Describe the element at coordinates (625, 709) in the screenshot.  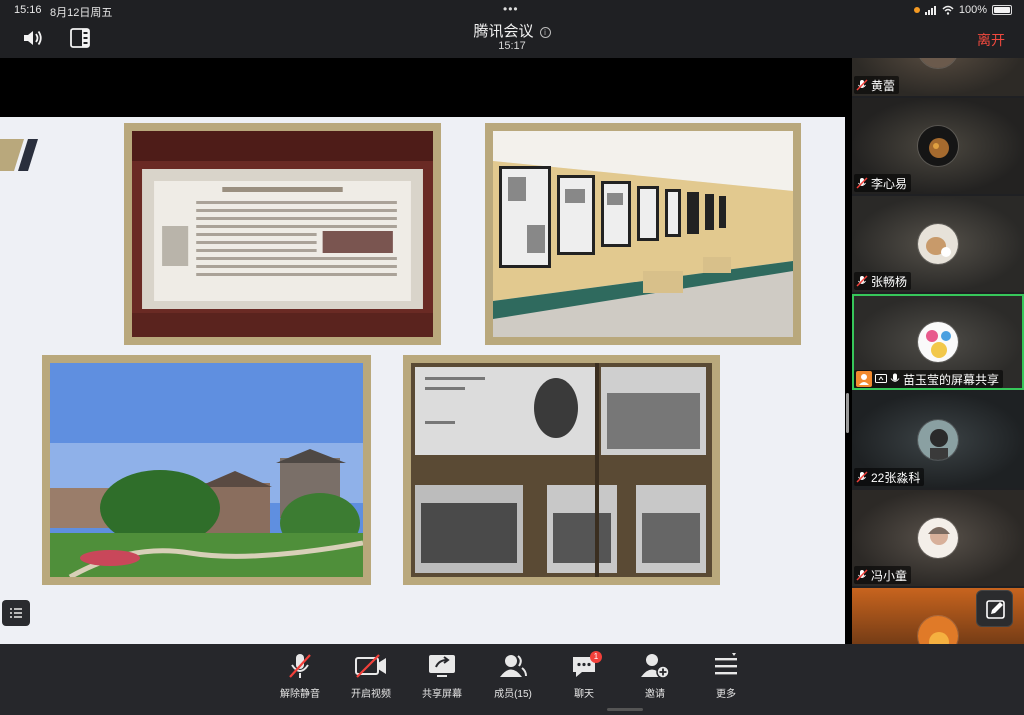
I see `home-indicator` at that location.